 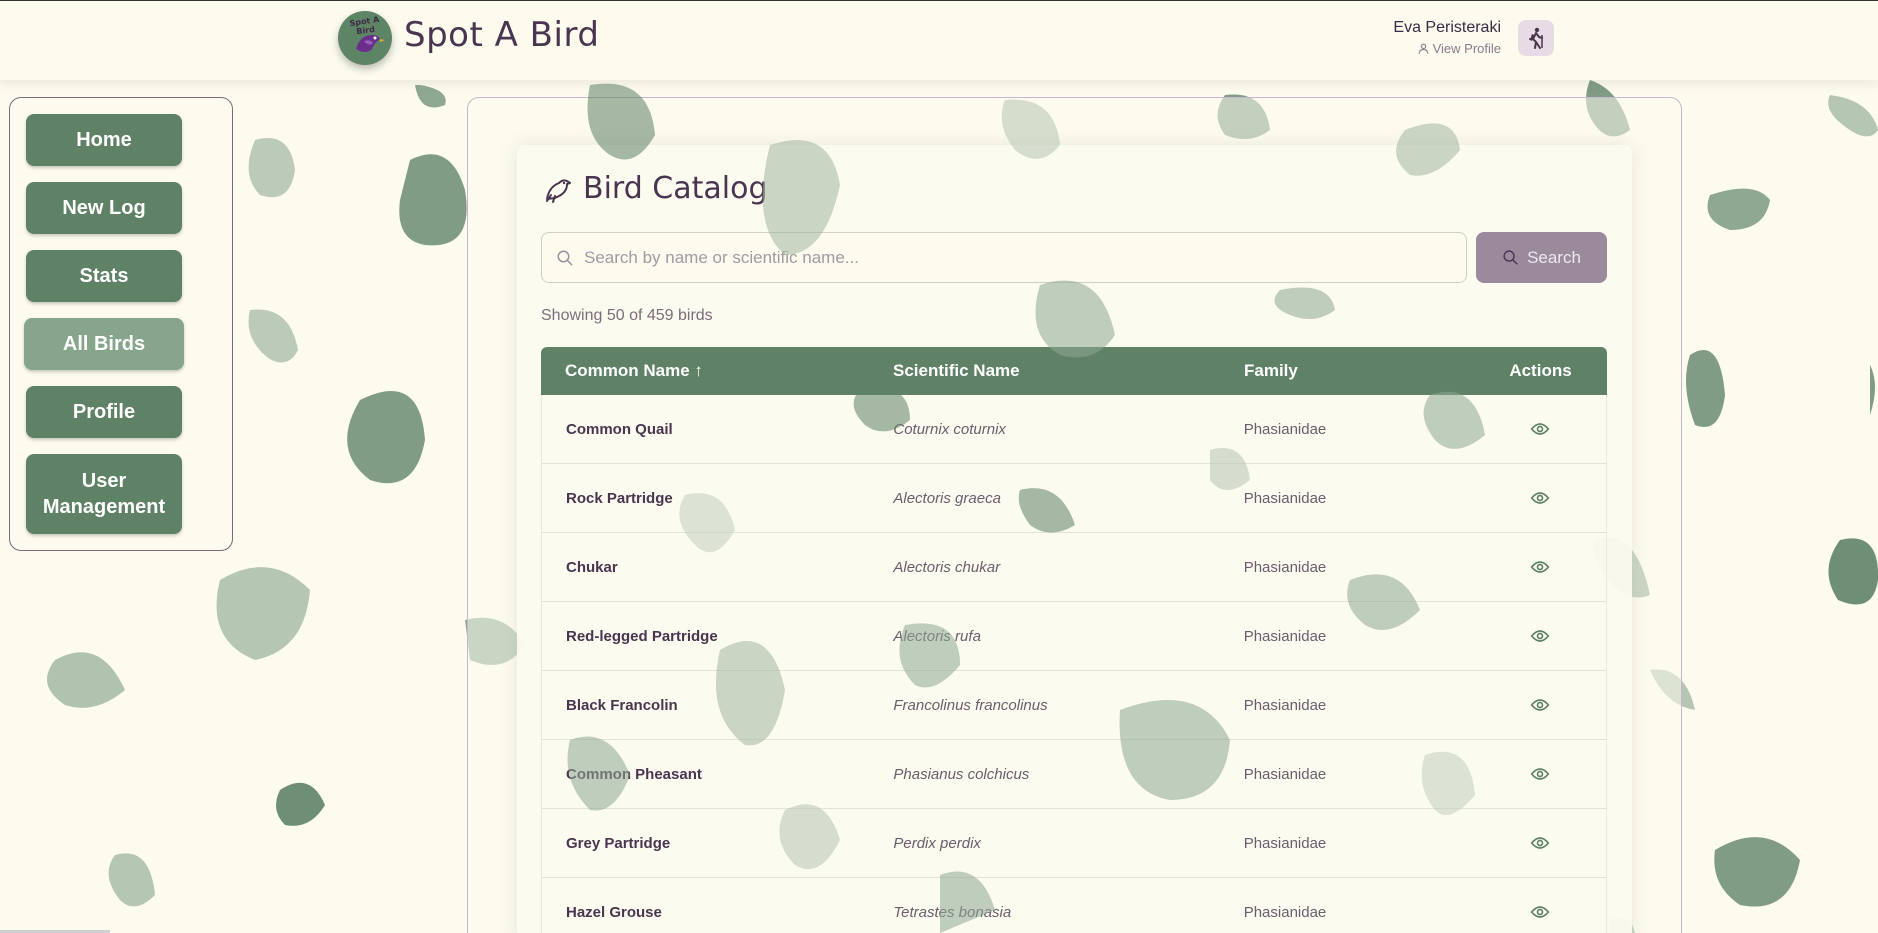 What do you see at coordinates (1359, 371) in the screenshot?
I see `column-family: Family` at bounding box center [1359, 371].